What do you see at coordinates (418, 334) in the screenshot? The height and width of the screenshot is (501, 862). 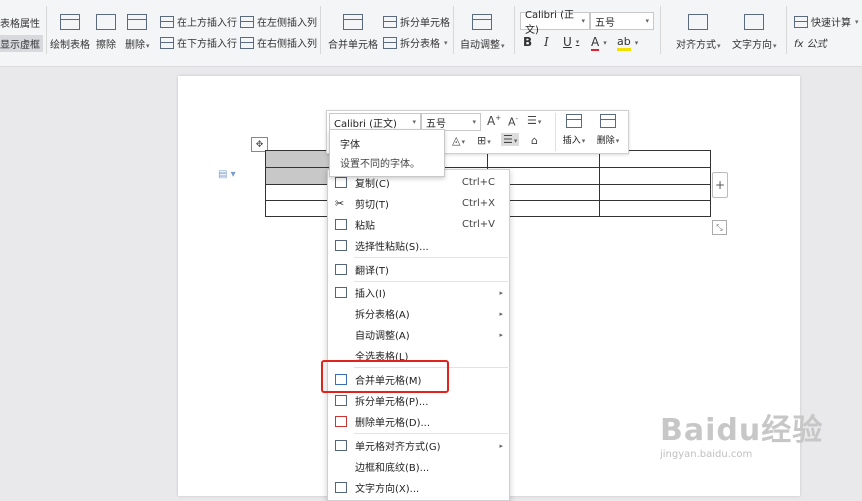 I see `menu-item-autofit: 自动调整(A) ▸` at bounding box center [418, 334].